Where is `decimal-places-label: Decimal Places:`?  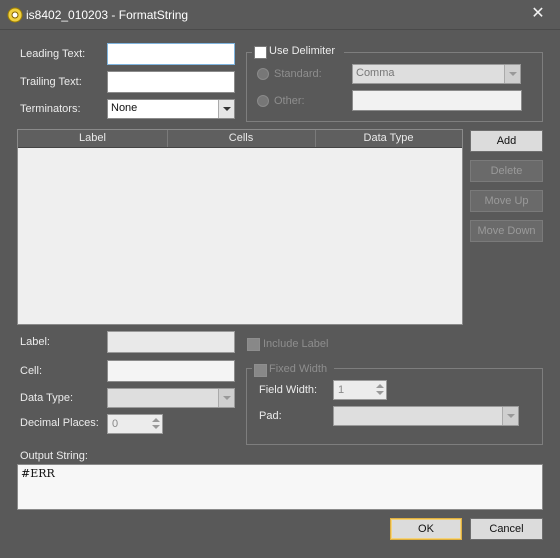
decimal-places-label: Decimal Places: is located at coordinates (59, 423).